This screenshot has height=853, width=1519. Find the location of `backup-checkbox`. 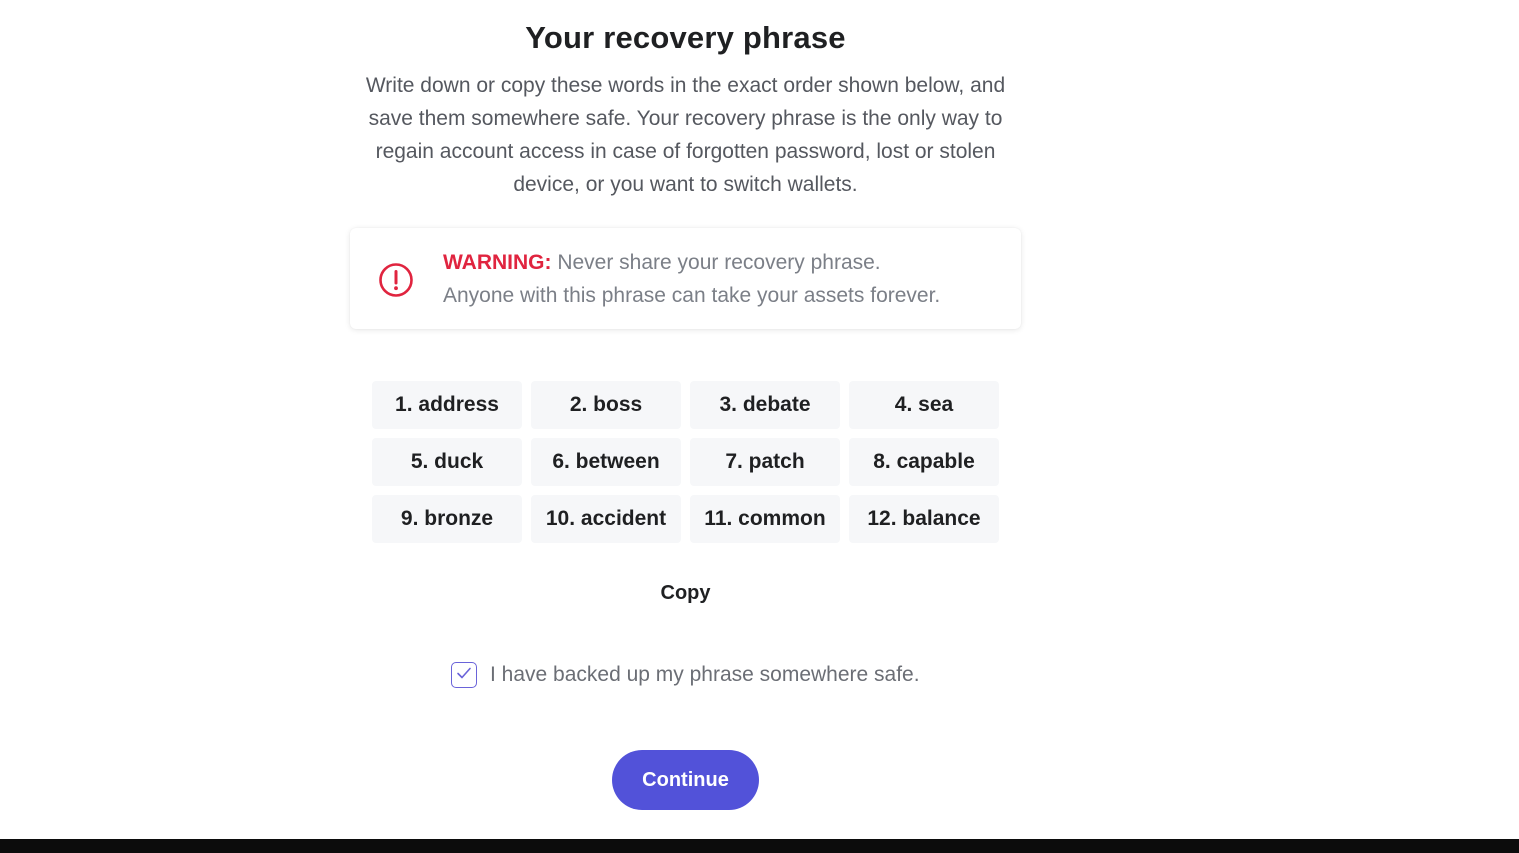

backup-checkbox is located at coordinates (464, 675).